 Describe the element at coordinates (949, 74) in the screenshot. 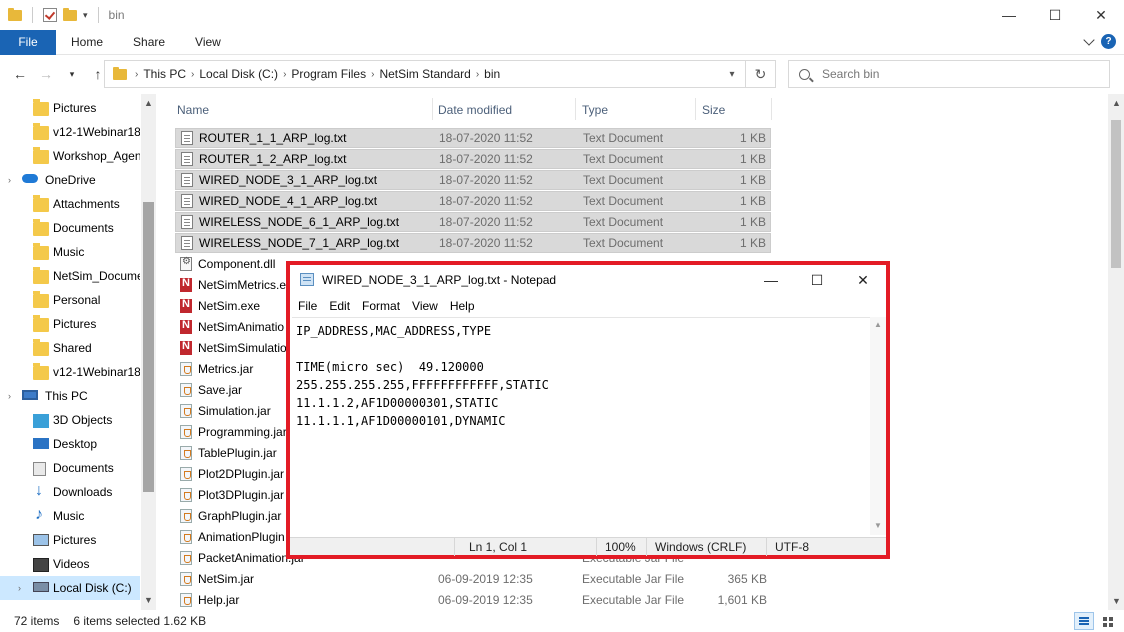

I see `search-box: Search bin` at that location.